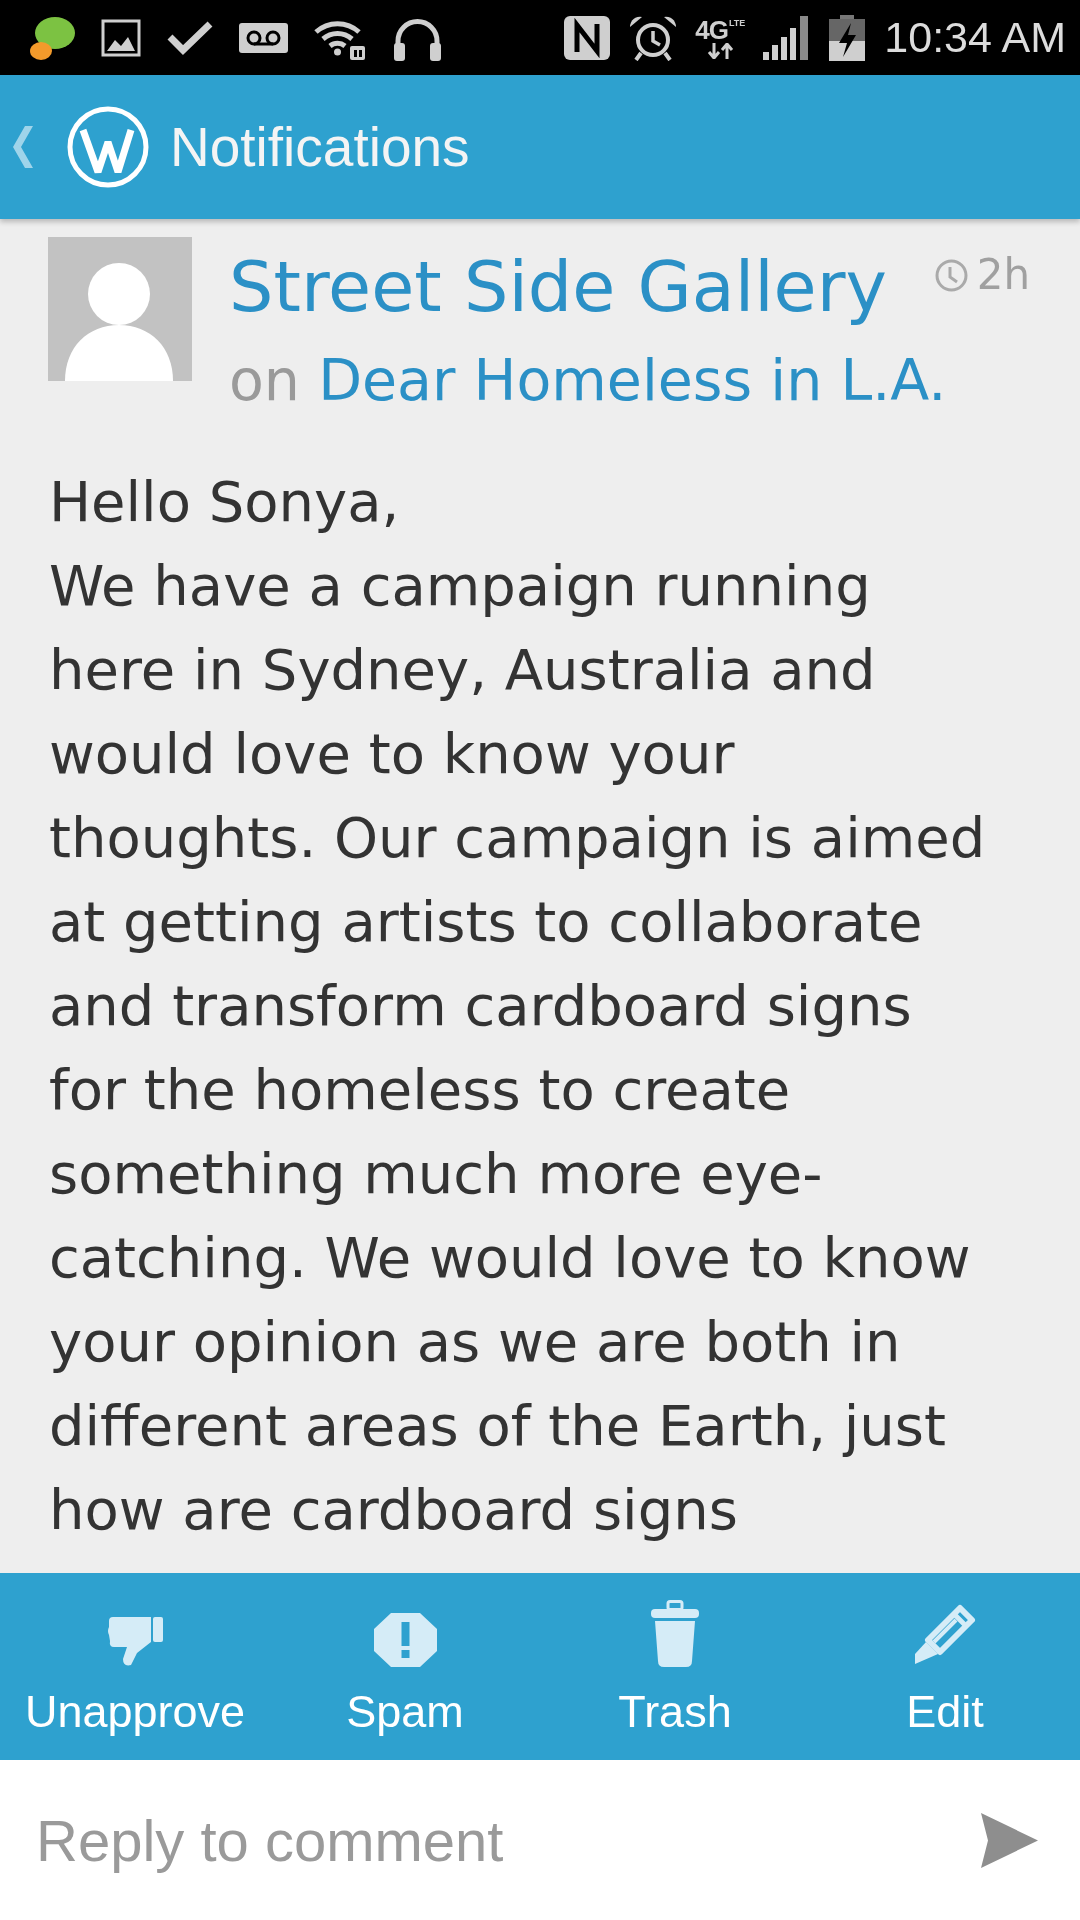  Describe the element at coordinates (558, 287) in the screenshot. I see `author-link: Street Side Gallery` at that location.